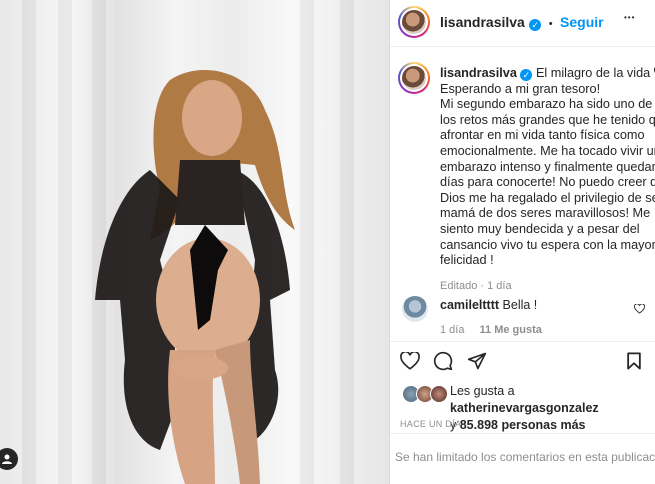  I want to click on follow-button: Seguir, so click(582, 22).